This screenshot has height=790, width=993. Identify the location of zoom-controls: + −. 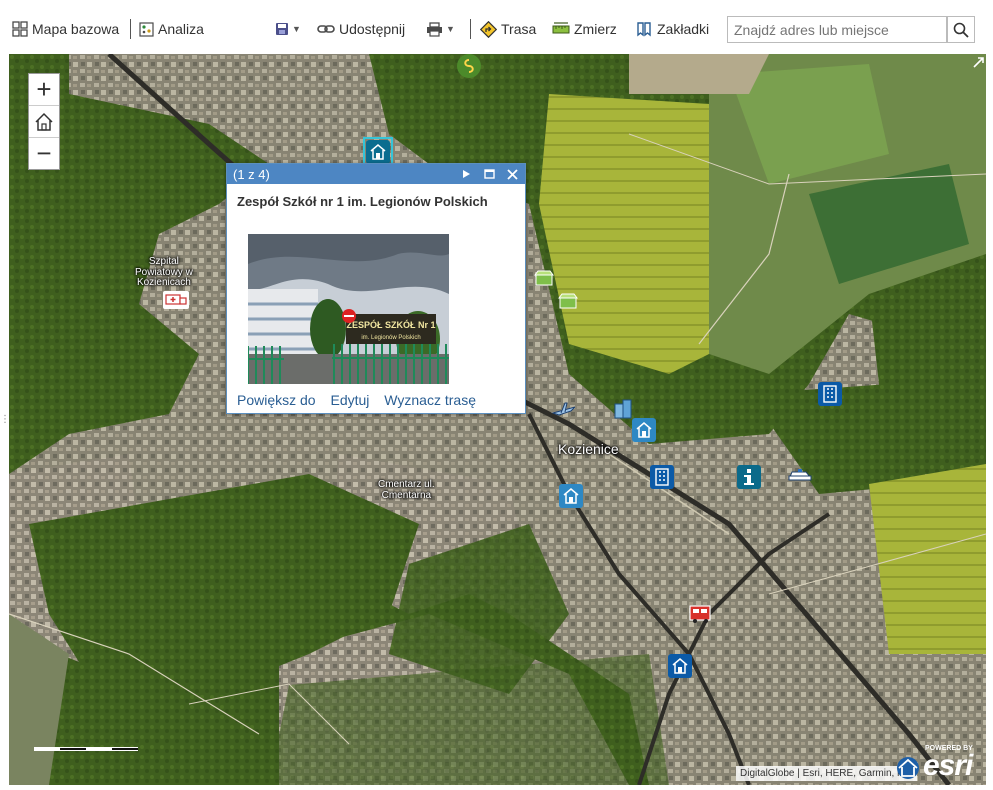
(44, 121).